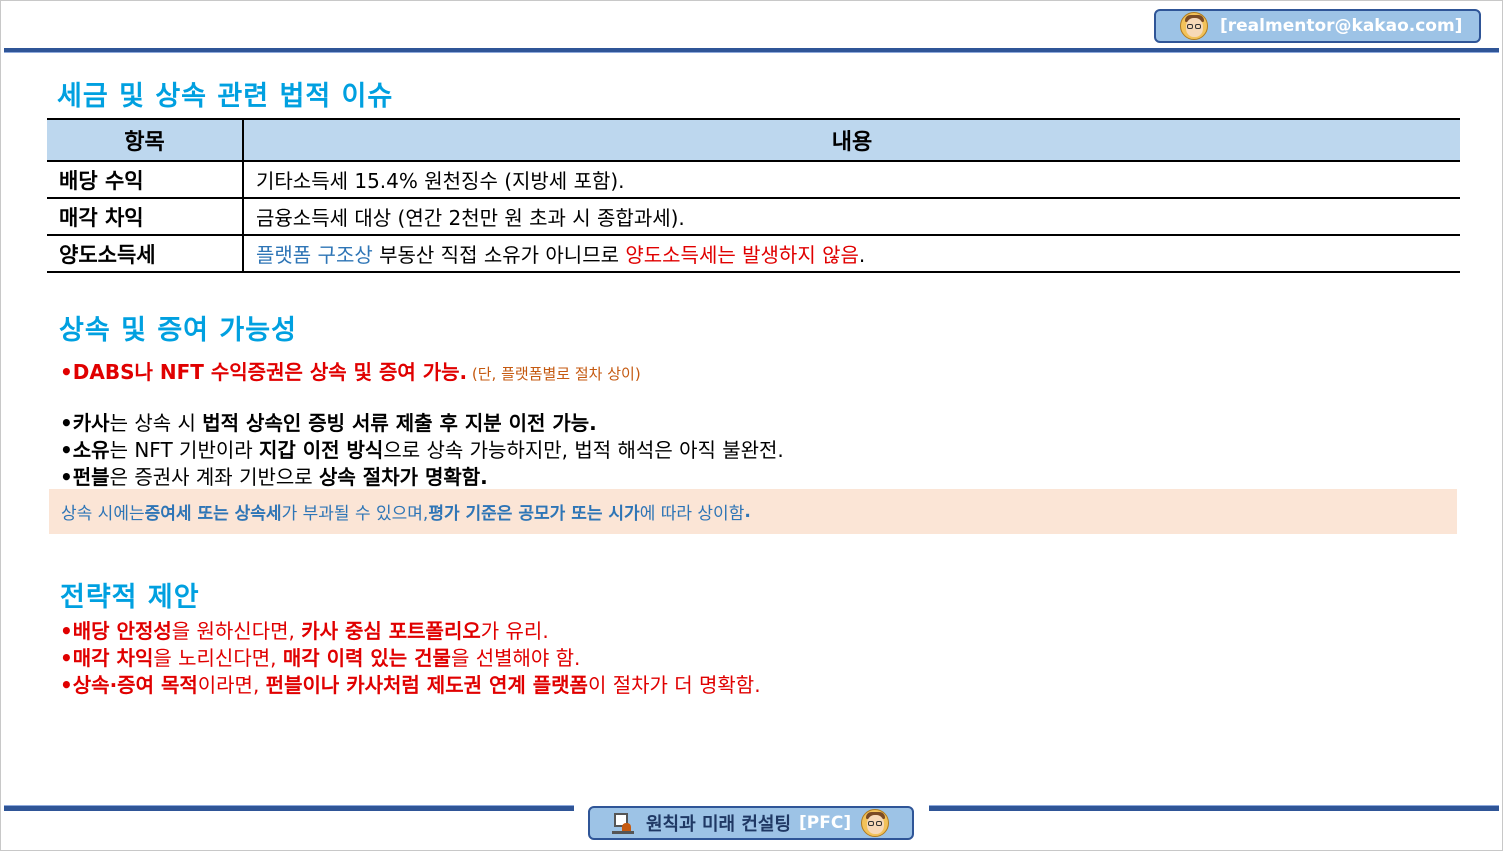 This screenshot has height=851, width=1503. I want to click on email-text: [realmentor@kakao.com], so click(1341, 26).